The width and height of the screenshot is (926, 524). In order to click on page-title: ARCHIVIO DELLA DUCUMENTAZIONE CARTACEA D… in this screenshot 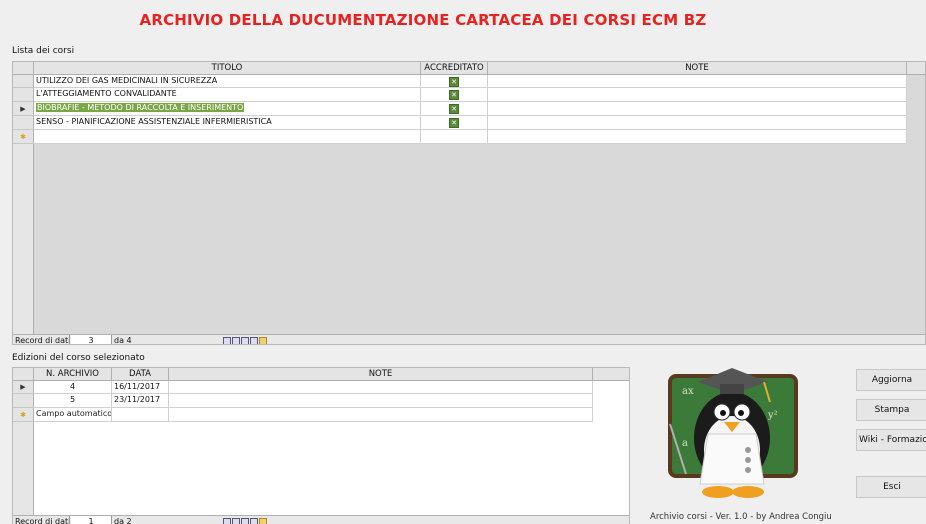, I will do `click(423, 20)`.